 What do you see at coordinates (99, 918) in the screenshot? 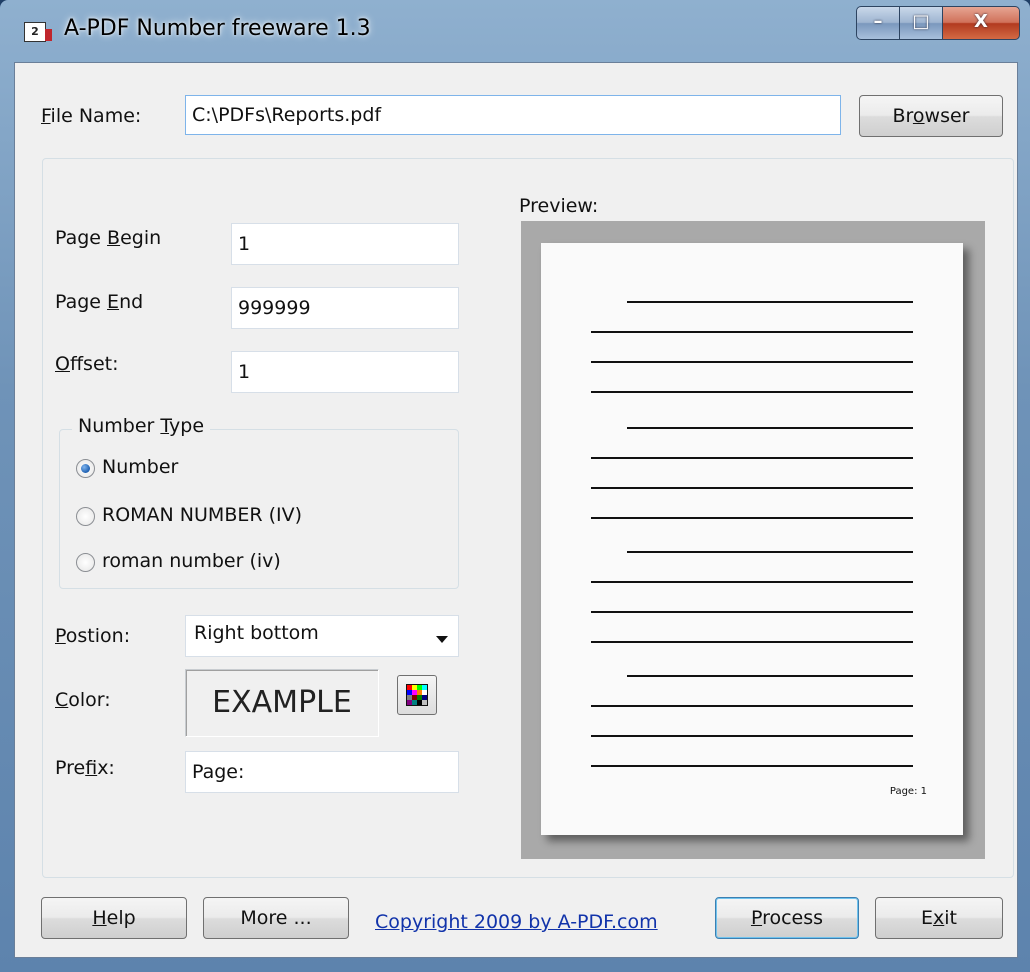
I see `help-mnemonic: H` at bounding box center [99, 918].